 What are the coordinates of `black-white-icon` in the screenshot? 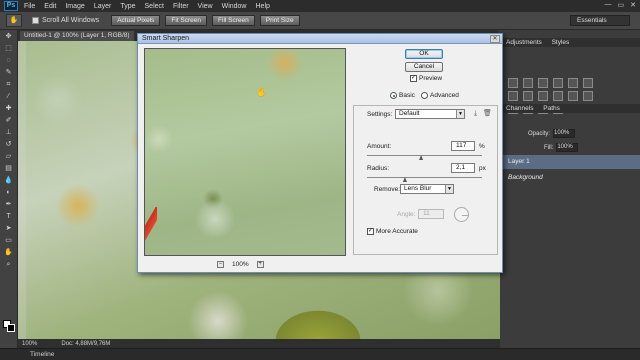 It's located at (528, 96).